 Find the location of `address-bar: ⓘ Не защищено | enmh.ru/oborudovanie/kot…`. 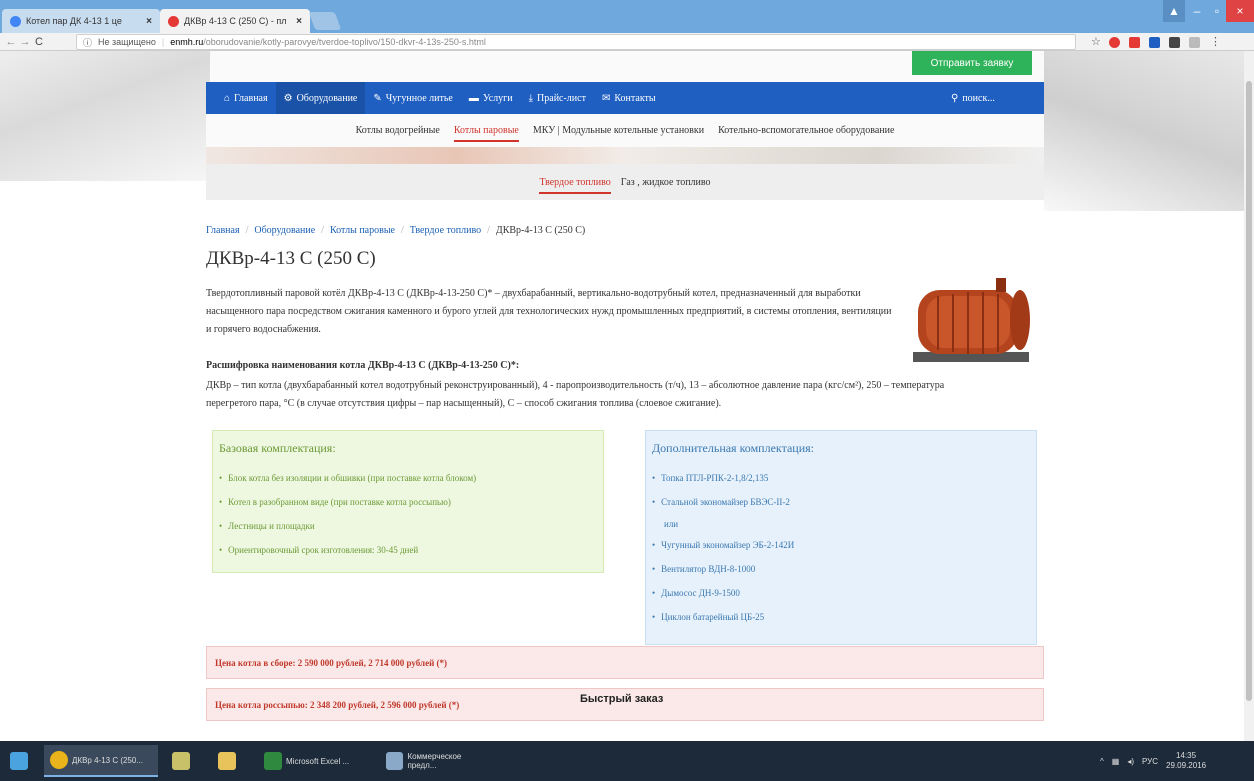

address-bar: ⓘ Не защищено | enmh.ru/oborudovanie/kot… is located at coordinates (576, 42).